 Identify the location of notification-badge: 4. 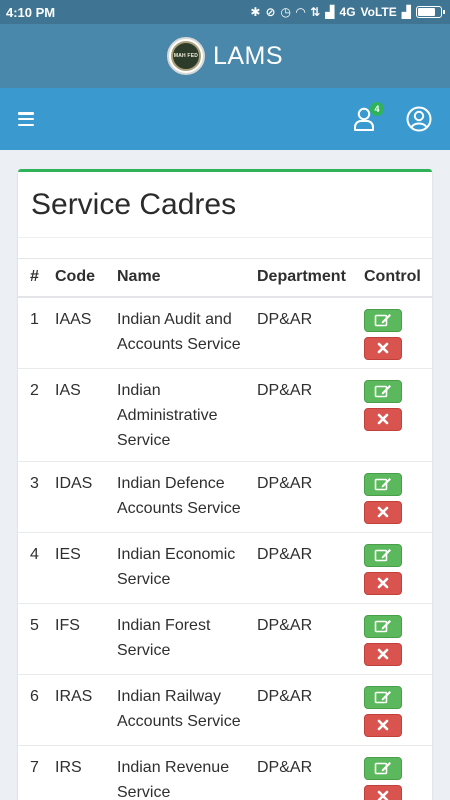
(377, 109).